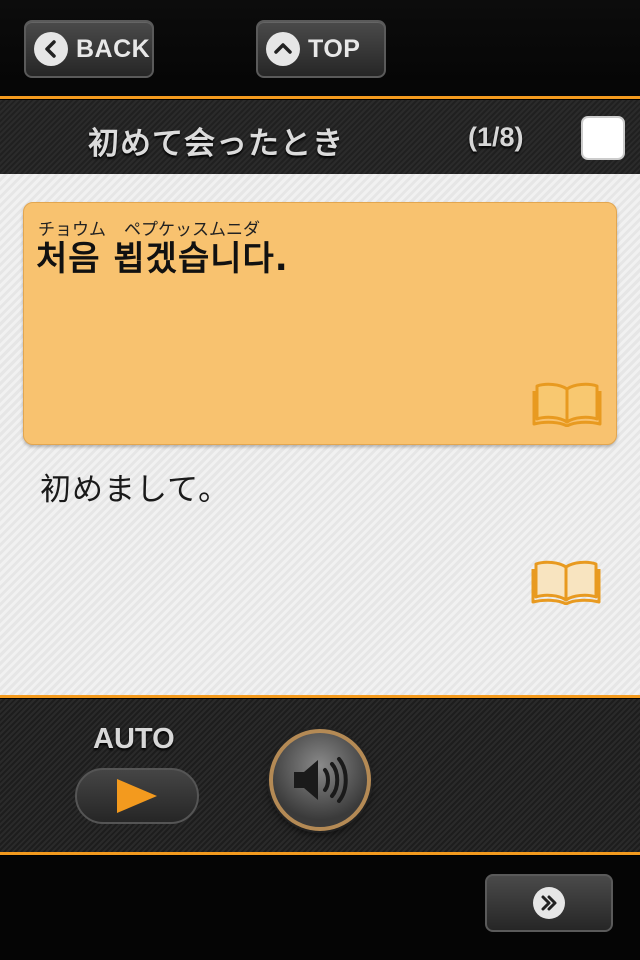 Image resolution: width=640 pixels, height=960 pixels. I want to click on back-button: BACK, so click(89, 49).